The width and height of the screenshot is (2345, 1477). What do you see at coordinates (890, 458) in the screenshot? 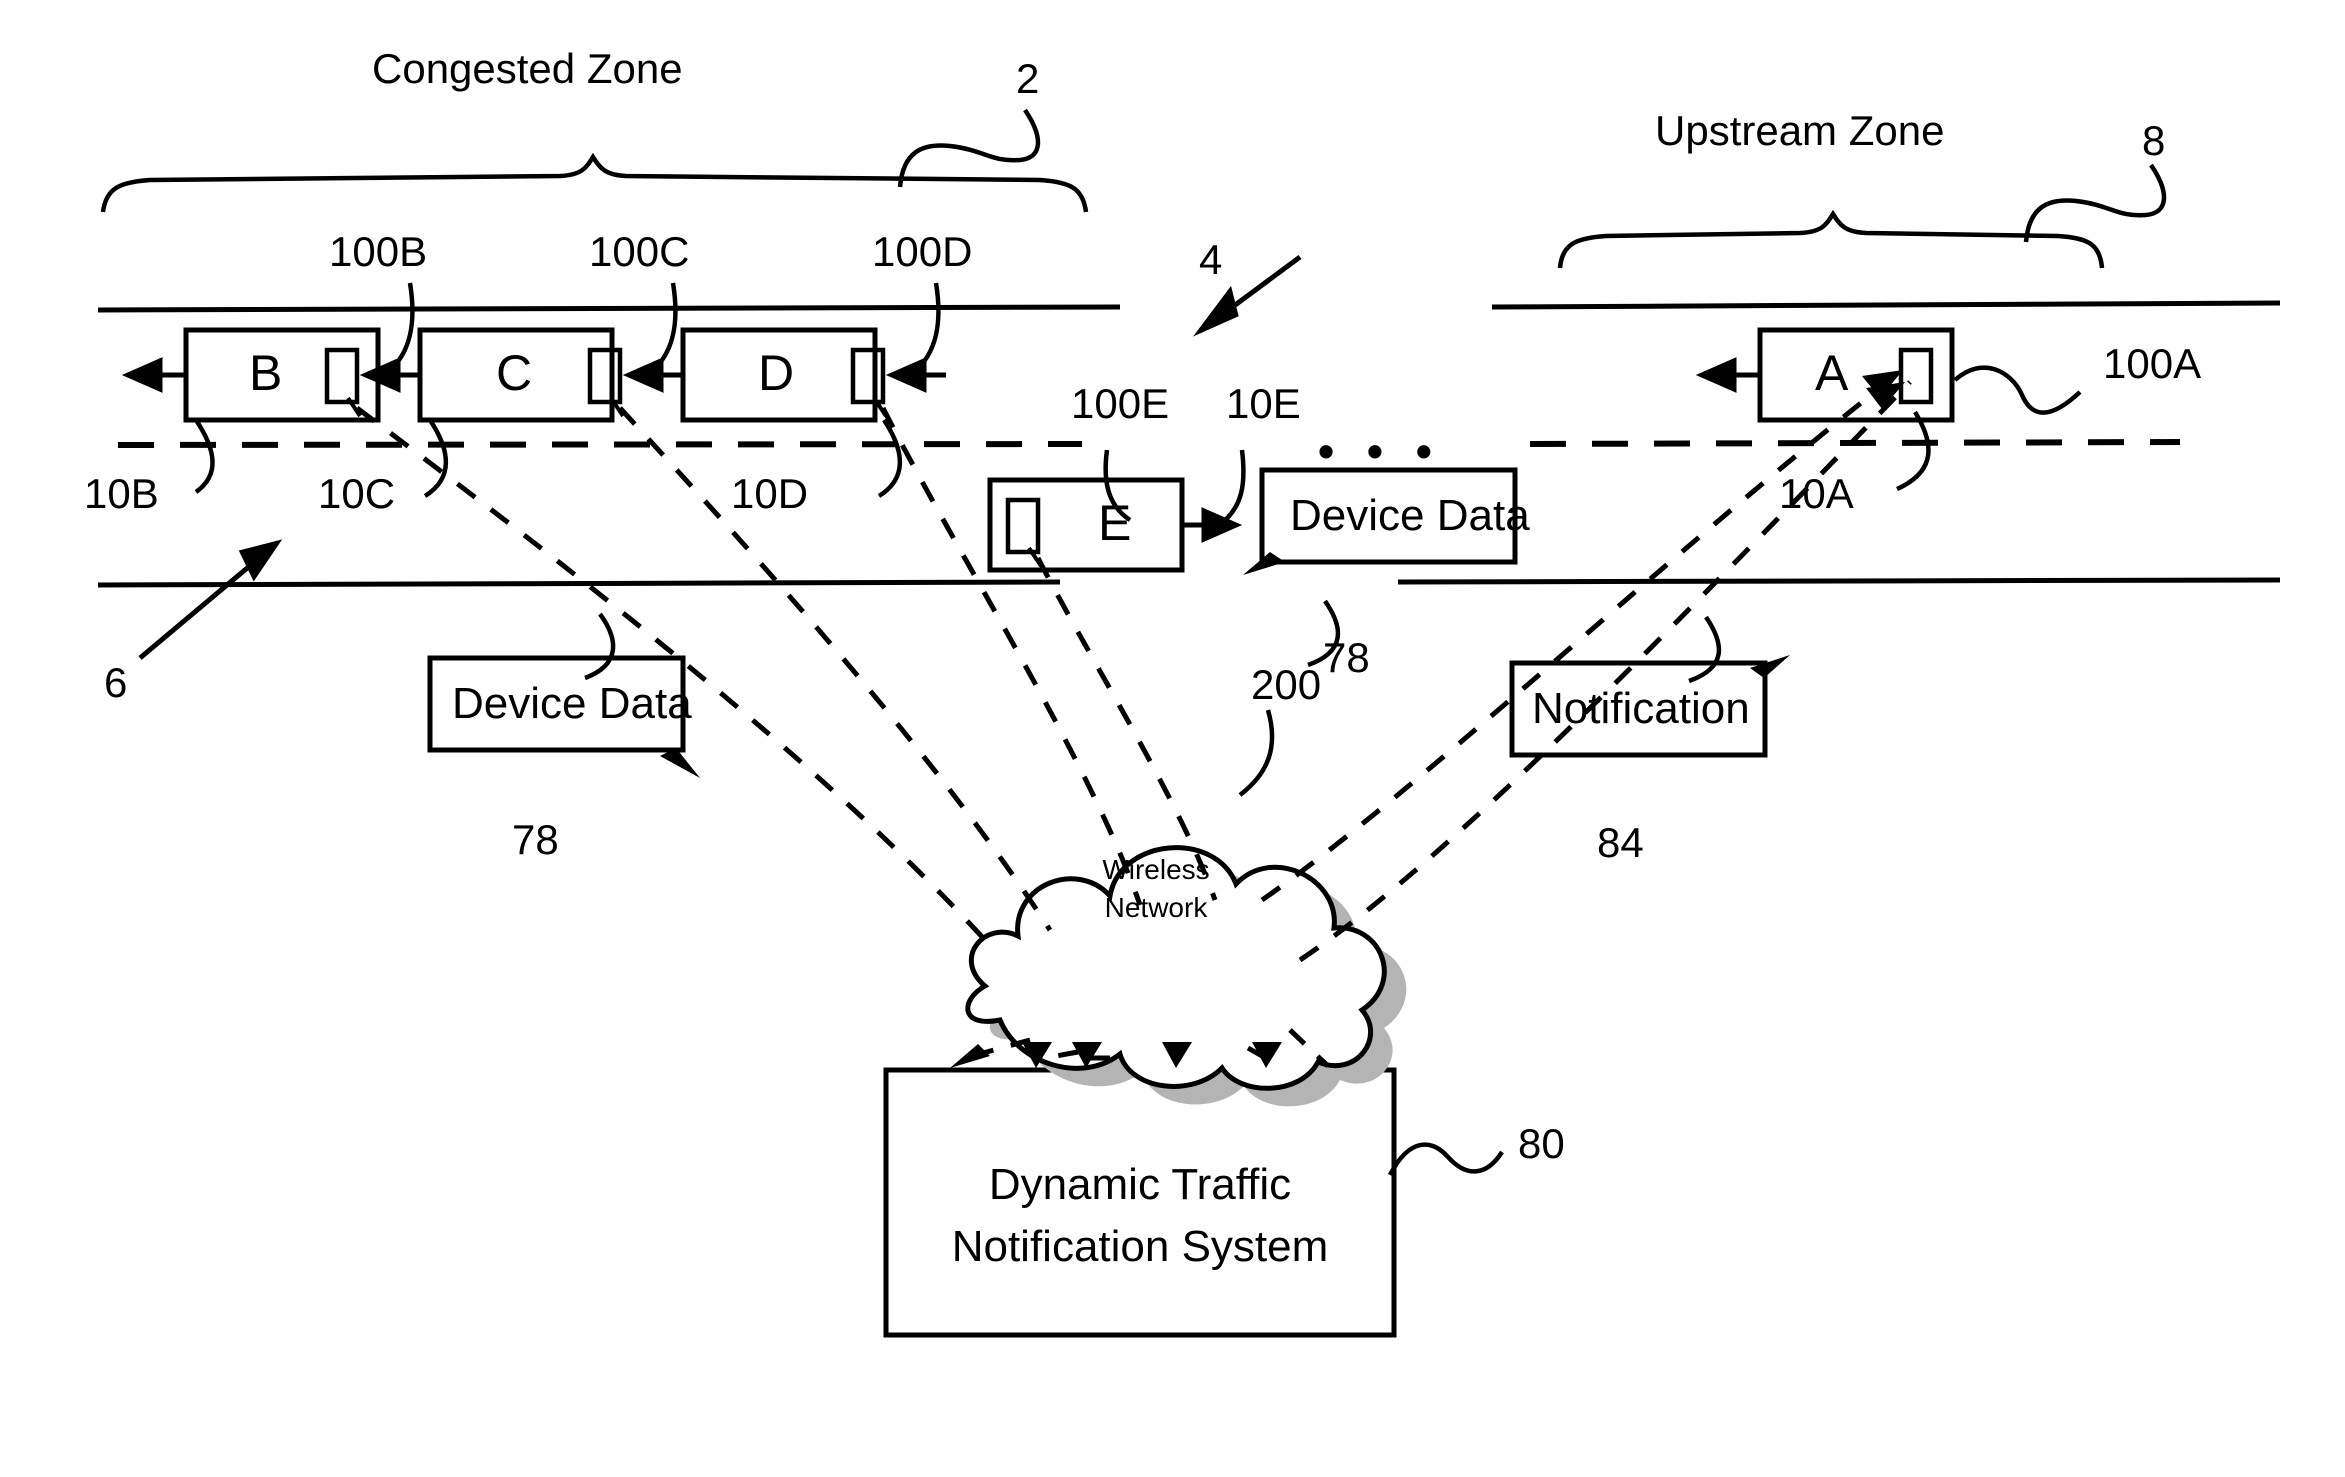
I see `leader-ref-10D` at bounding box center [890, 458].